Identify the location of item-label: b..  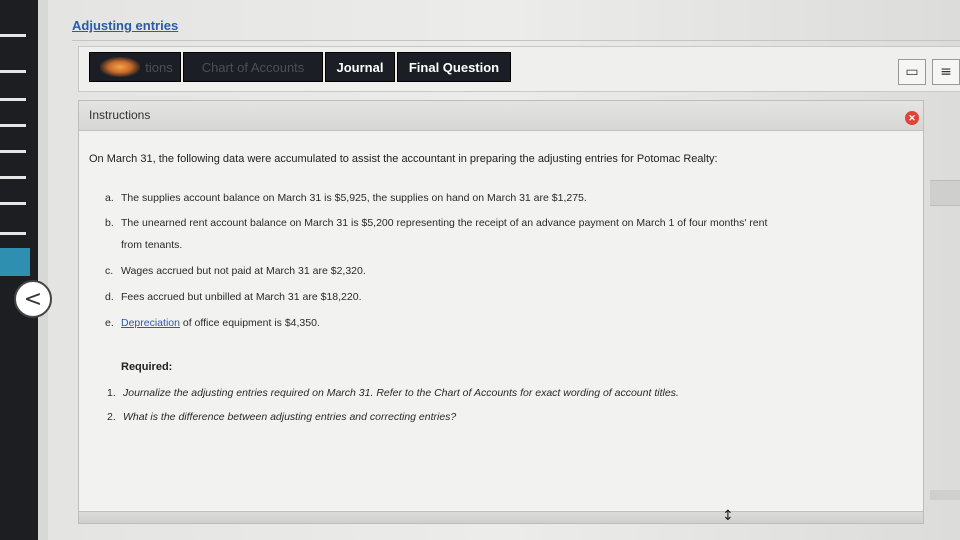
(109, 223).